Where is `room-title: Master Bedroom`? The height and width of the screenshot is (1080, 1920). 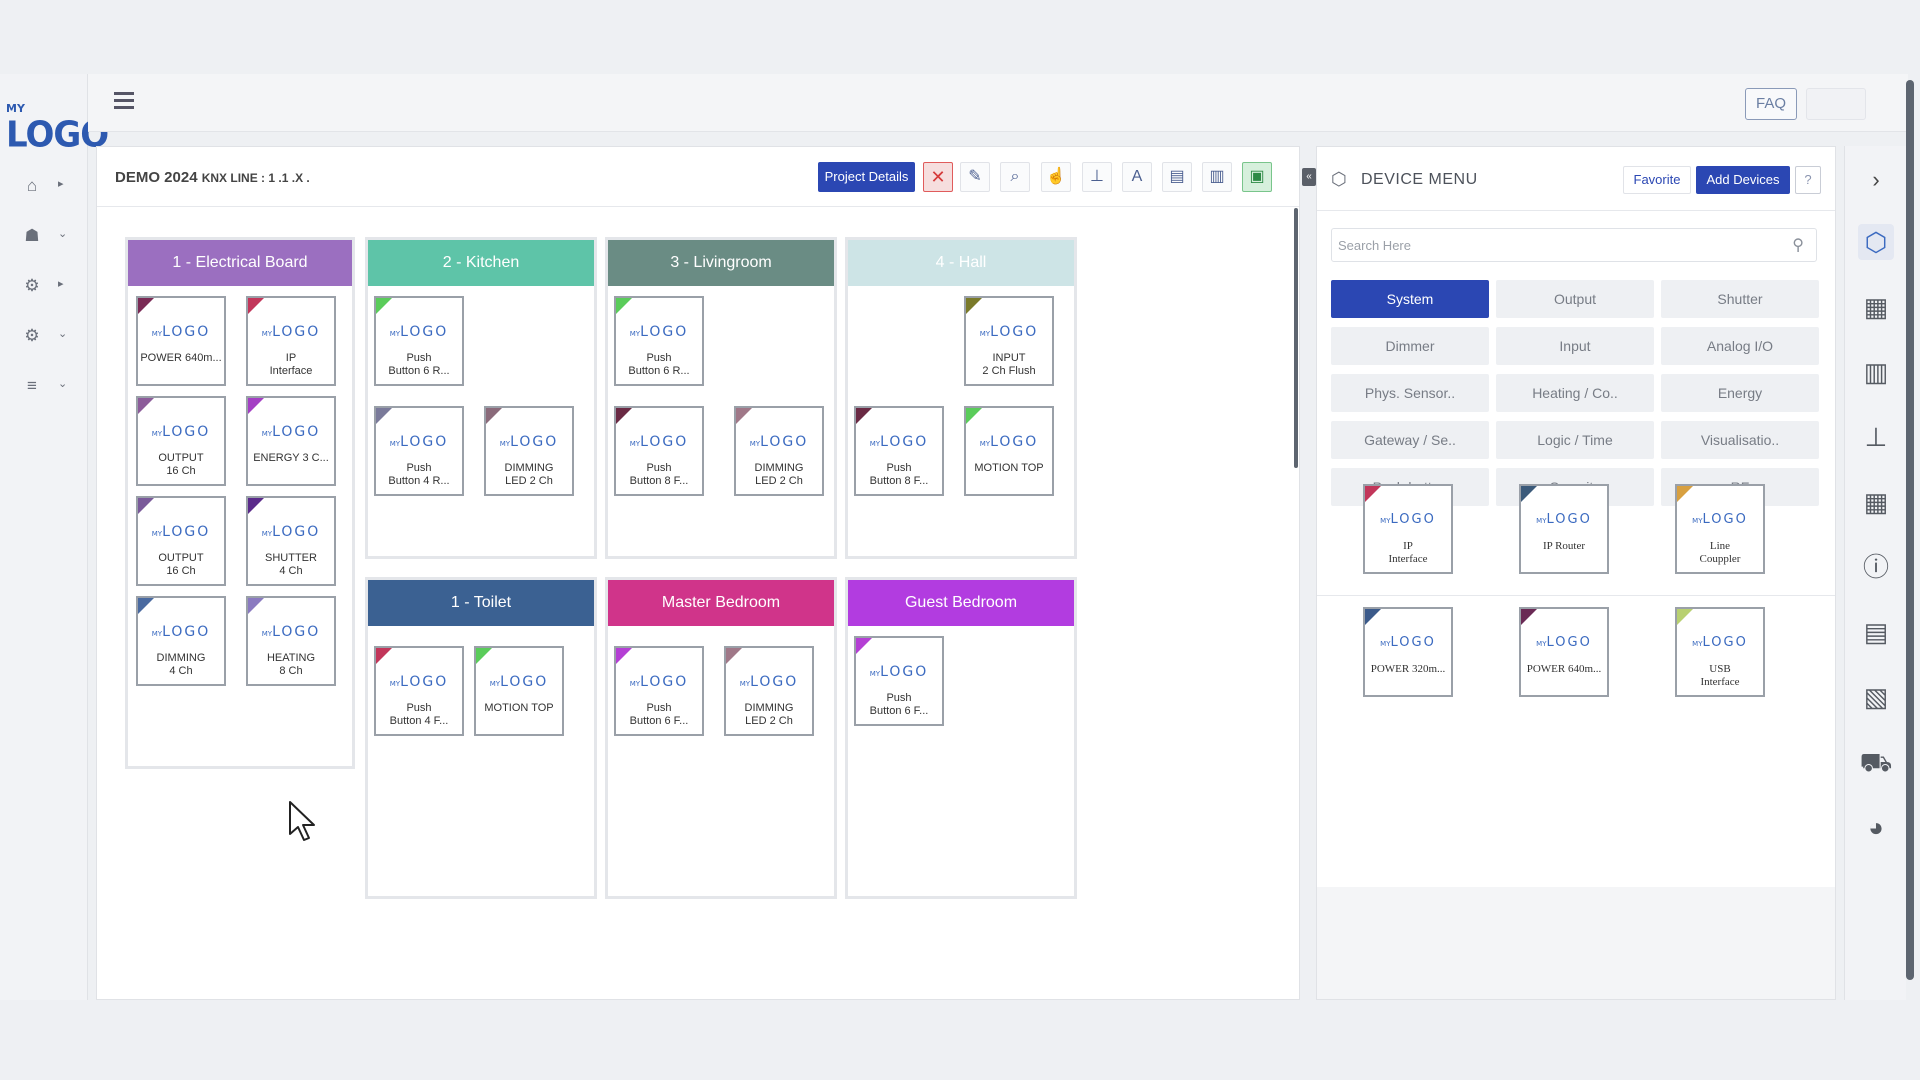 room-title: Master Bedroom is located at coordinates (721, 603).